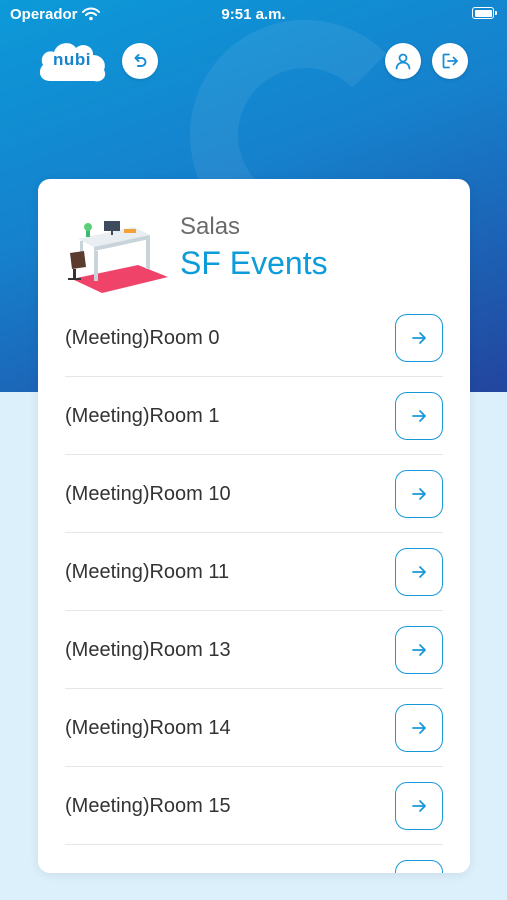  Describe the element at coordinates (254, 263) in the screenshot. I see `section-title: SF Events` at that location.